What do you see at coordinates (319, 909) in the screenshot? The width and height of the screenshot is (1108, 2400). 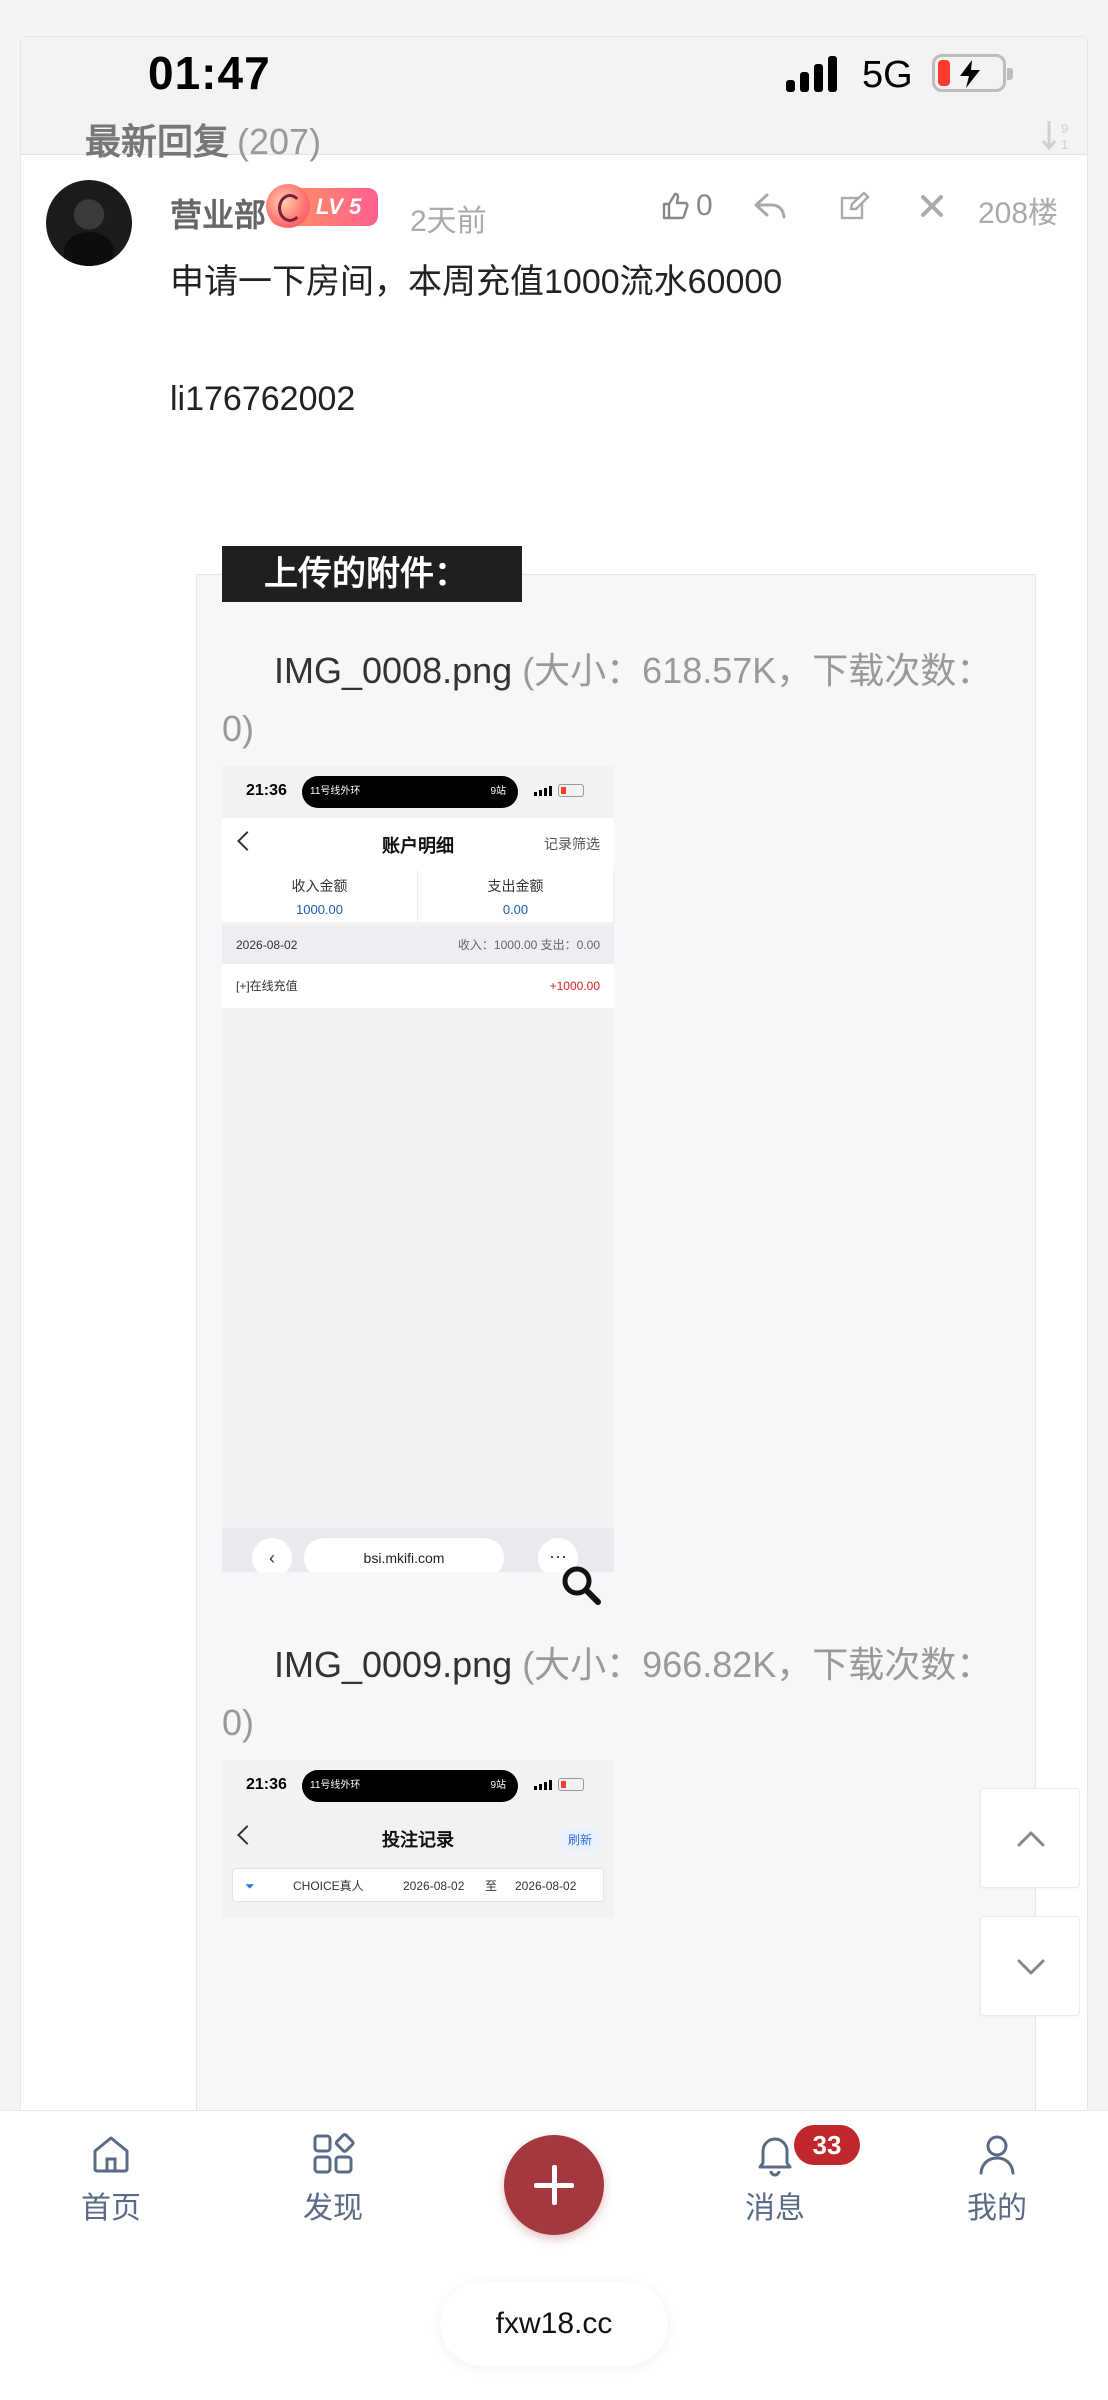 I see `income-value: 1000.00` at bounding box center [319, 909].